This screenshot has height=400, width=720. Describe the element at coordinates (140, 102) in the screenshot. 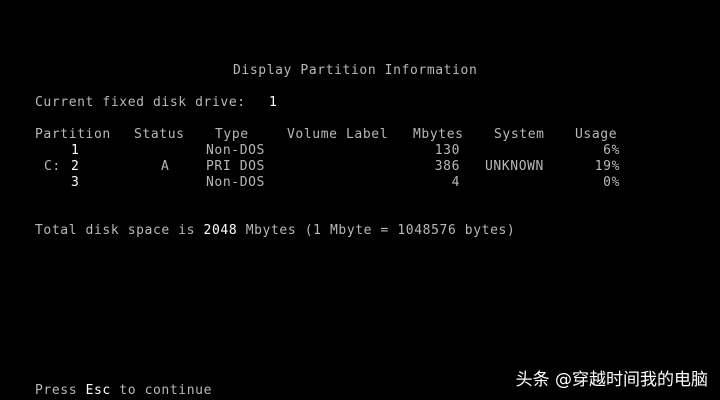

I see `drive-label: Current fixed disk drive:` at that location.